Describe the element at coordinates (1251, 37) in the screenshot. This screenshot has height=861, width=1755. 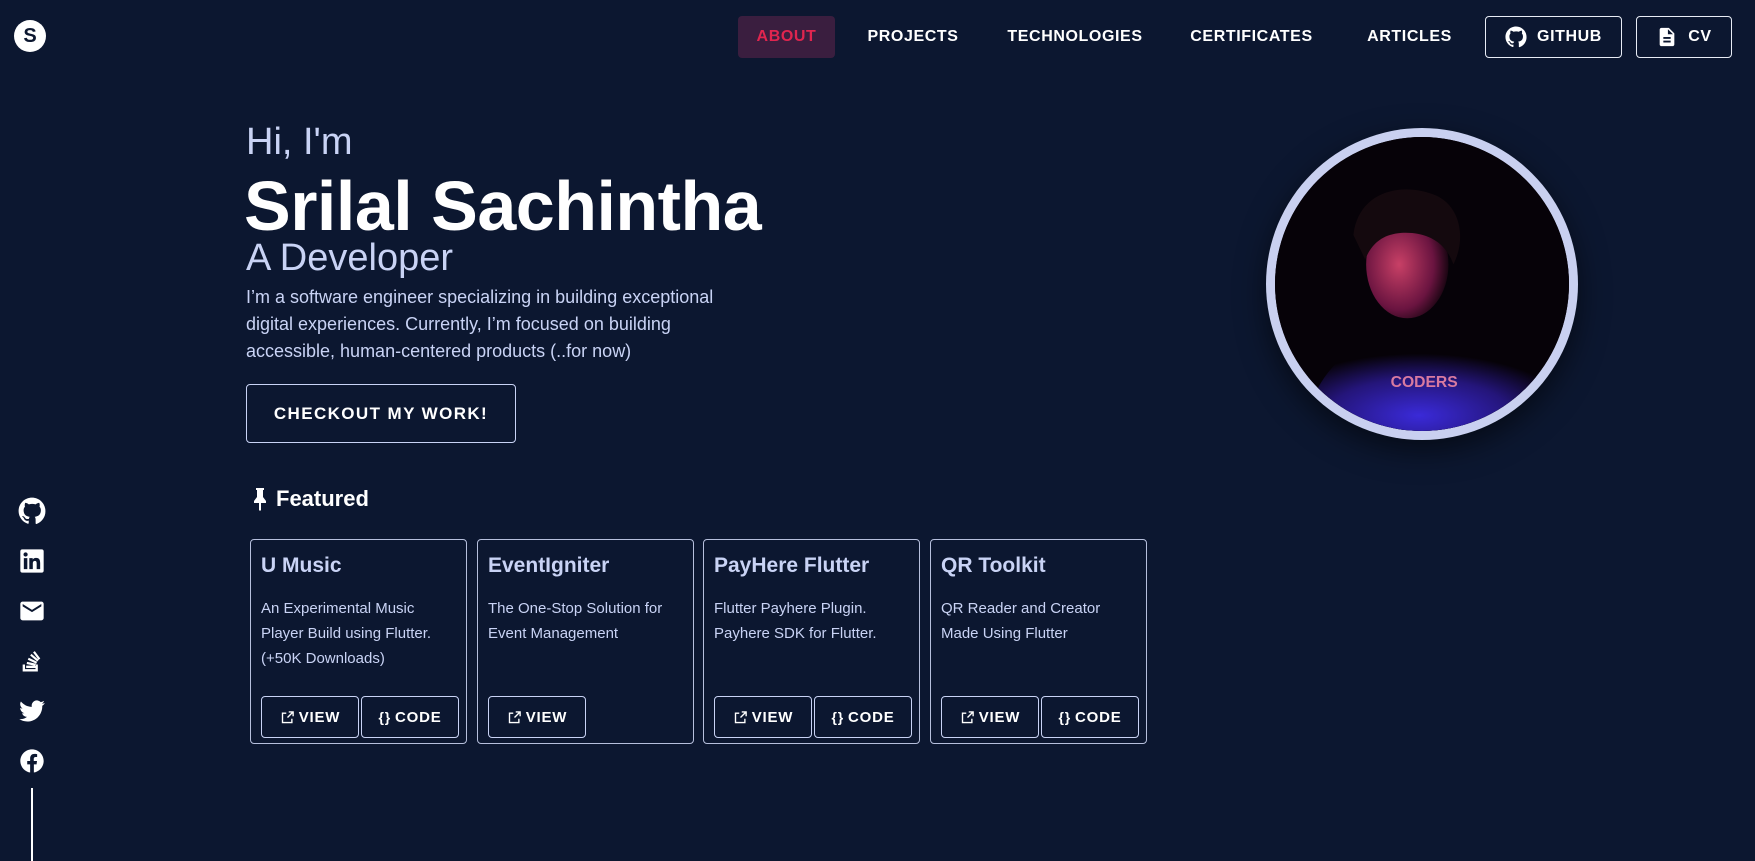
I see `nav-certificates: CERTIFICATES` at that location.